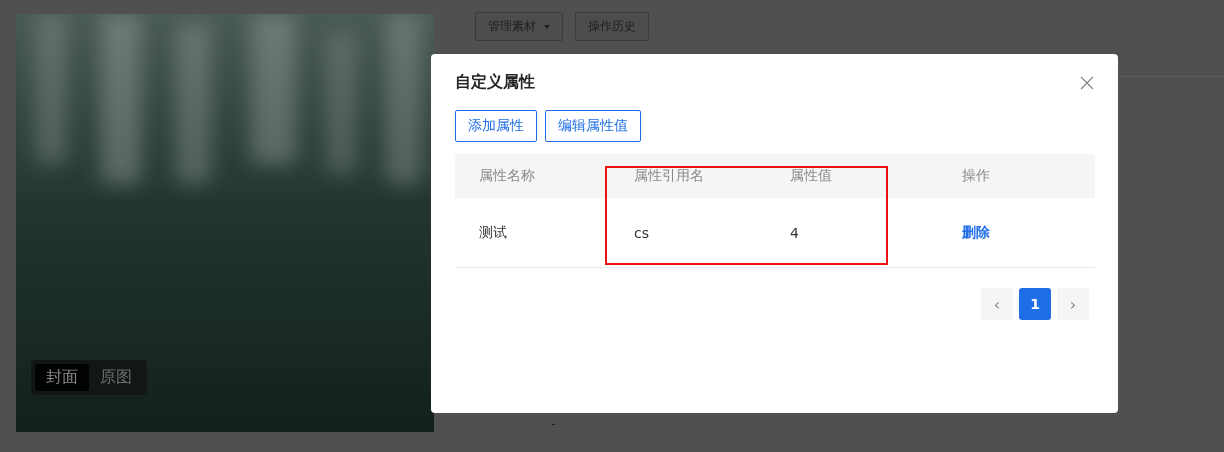  Describe the element at coordinates (493, 232) in the screenshot. I see `table-cell-text: 测试` at that location.